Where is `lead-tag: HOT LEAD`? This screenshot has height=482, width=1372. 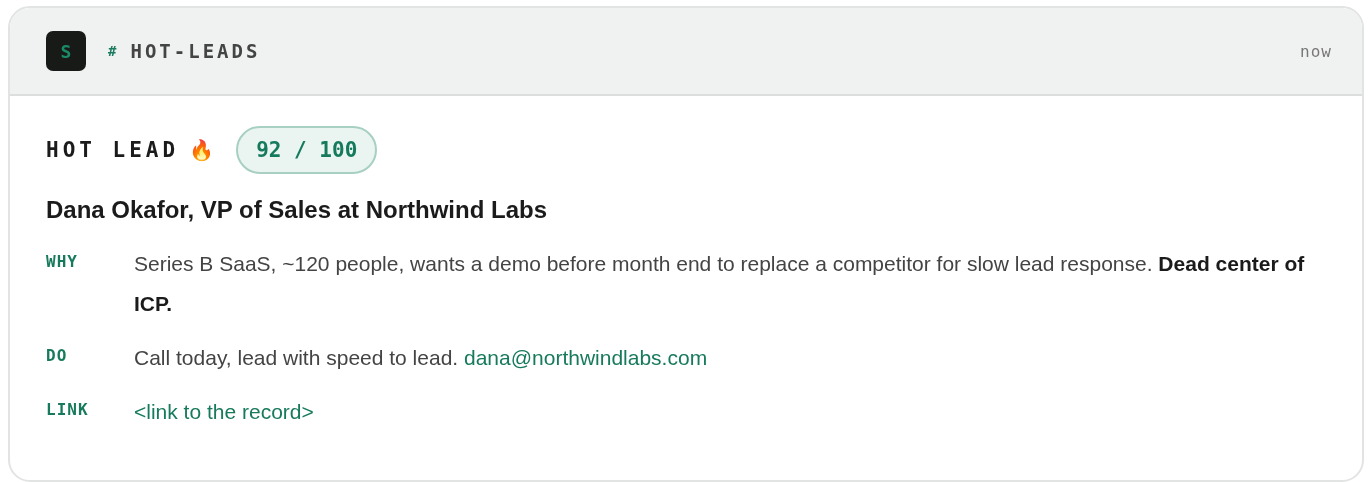
lead-tag: HOT LEAD is located at coordinates (113, 150).